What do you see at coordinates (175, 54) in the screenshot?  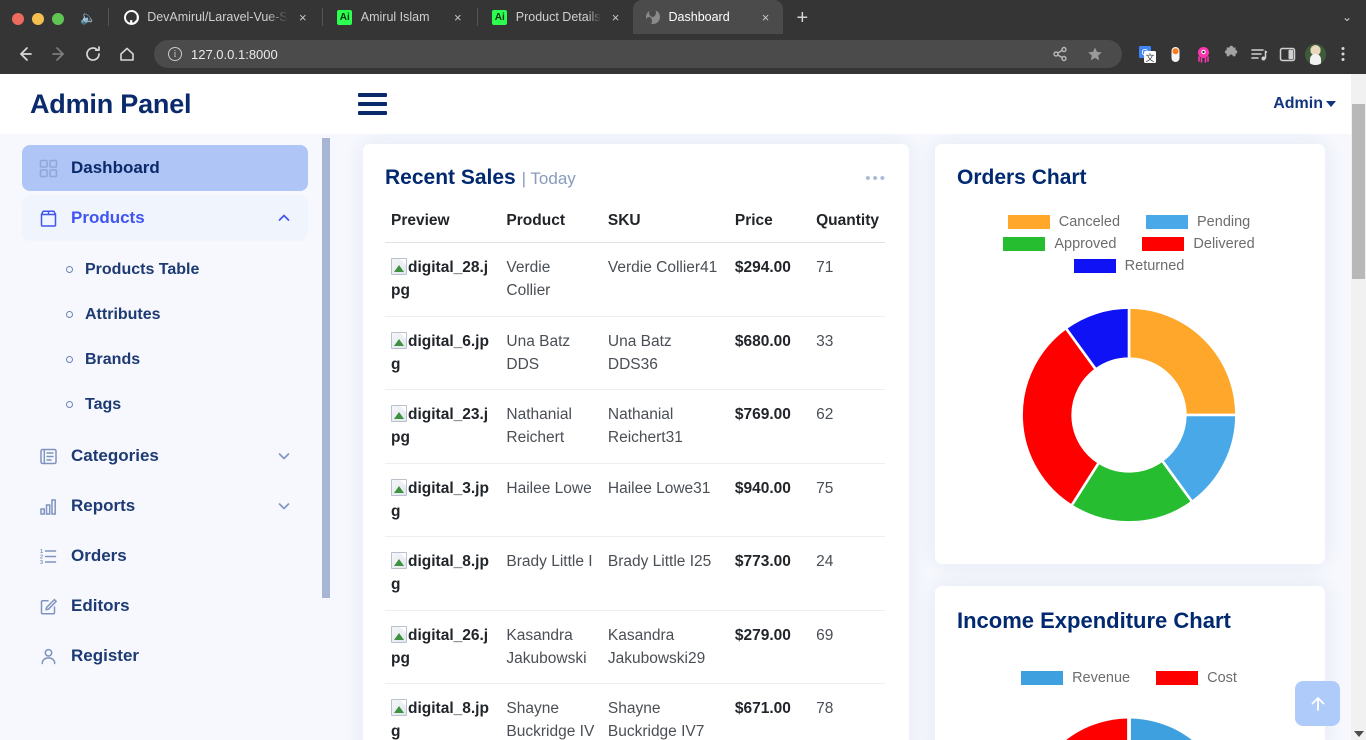 I see `site-info-icon: i` at bounding box center [175, 54].